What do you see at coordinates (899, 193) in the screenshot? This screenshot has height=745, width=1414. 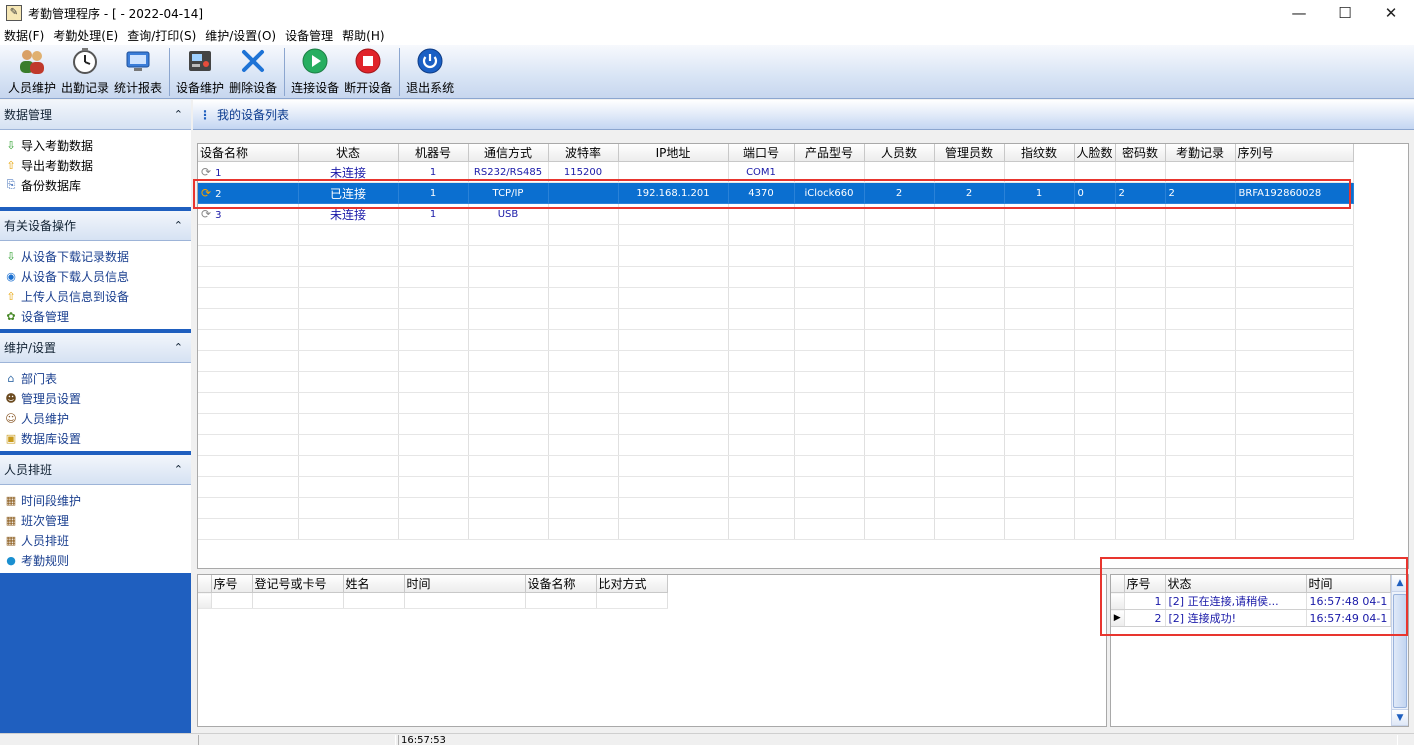 I see `table-cell-users: 2` at bounding box center [899, 193].